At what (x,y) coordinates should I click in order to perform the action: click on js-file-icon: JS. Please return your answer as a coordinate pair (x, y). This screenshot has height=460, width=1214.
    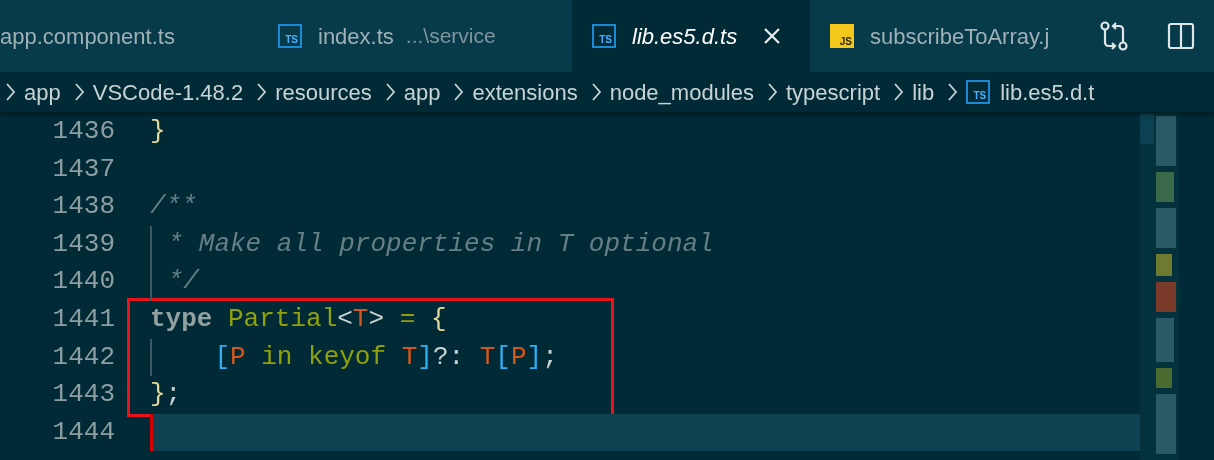
    Looking at the image, I should click on (842, 36).